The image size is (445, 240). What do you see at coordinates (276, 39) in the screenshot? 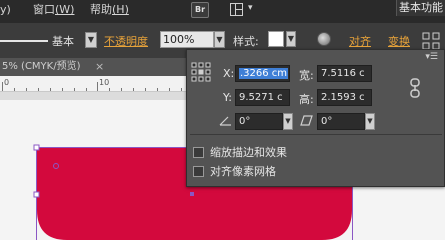
I see `graphic-style-swatch` at bounding box center [276, 39].